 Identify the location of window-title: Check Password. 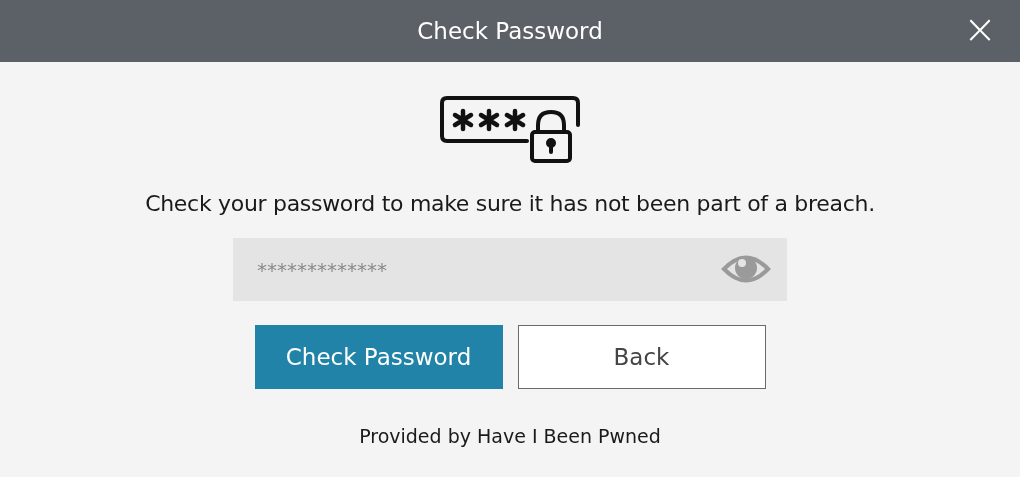
(510, 31).